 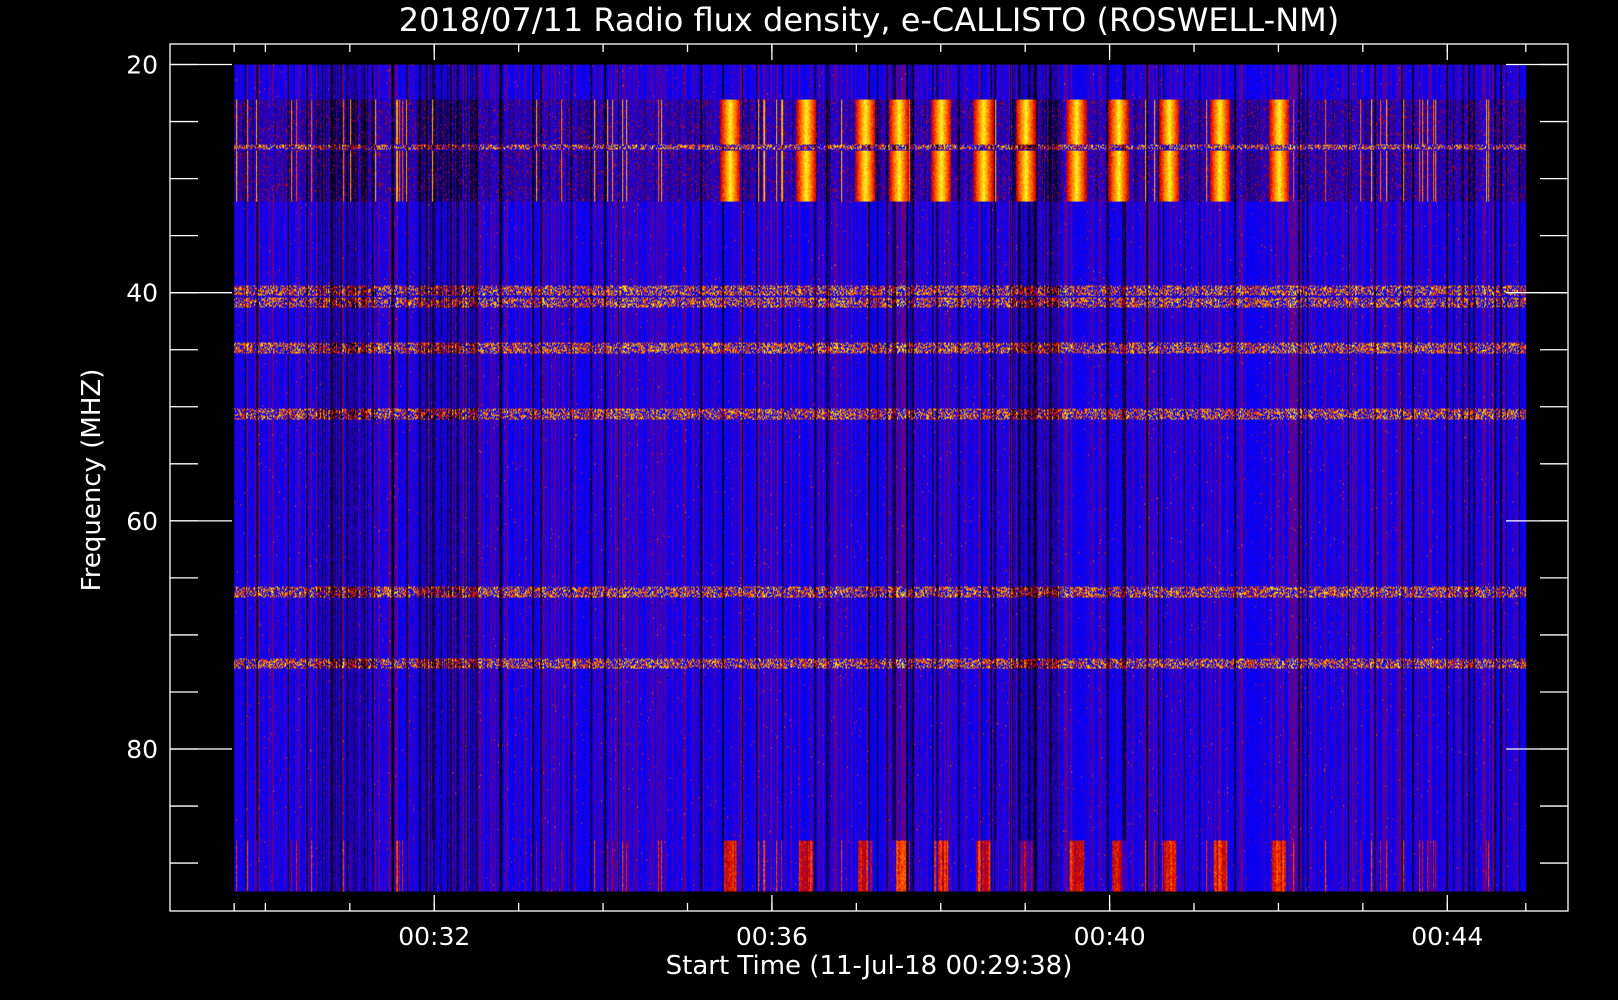 I want to click on x-tick-label: 00:44, so click(x=1447, y=936).